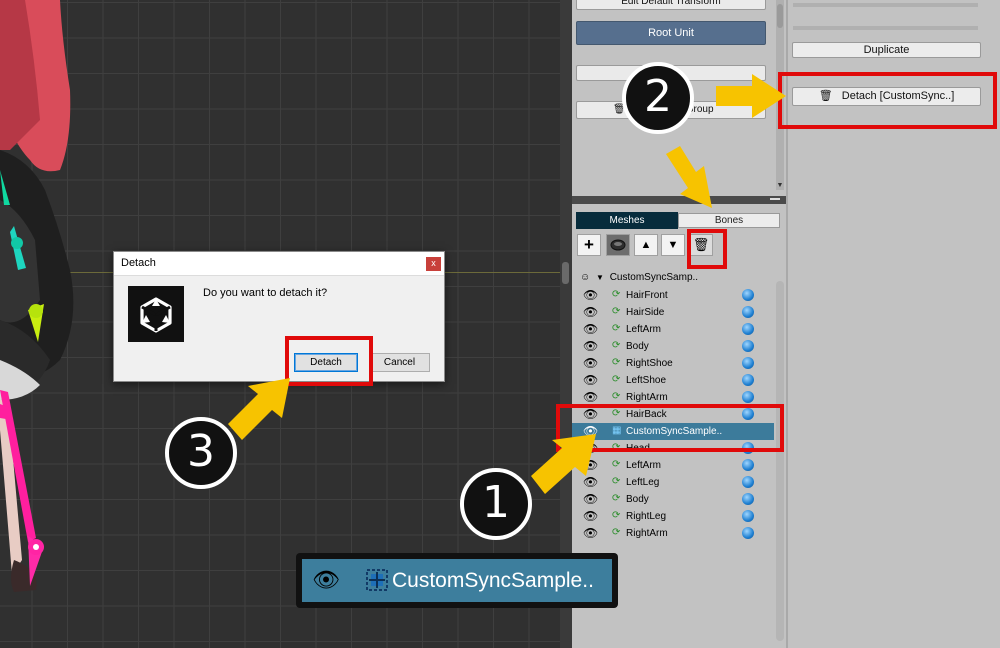  What do you see at coordinates (780, 461) in the screenshot?
I see `tree-scrollbar` at bounding box center [780, 461].